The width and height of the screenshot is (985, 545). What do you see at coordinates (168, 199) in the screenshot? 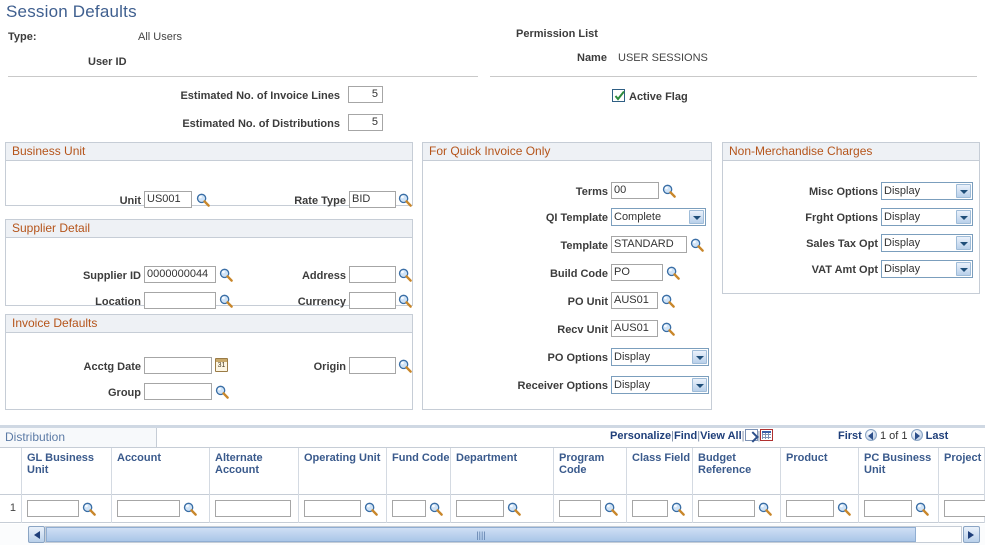
I see `unit-input: US001` at bounding box center [168, 199].